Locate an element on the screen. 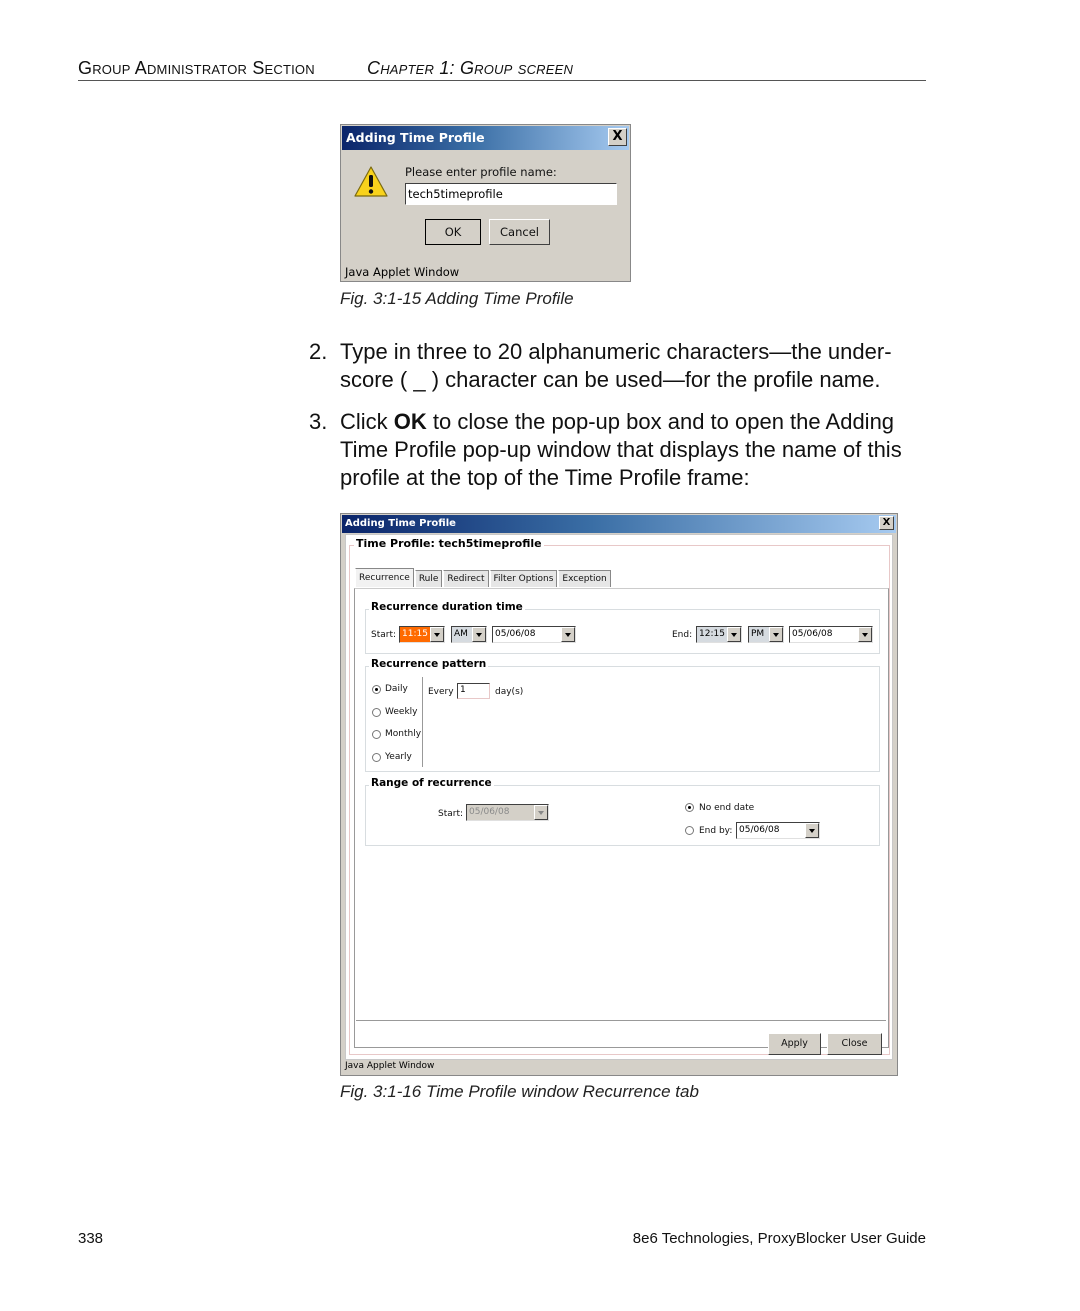 This screenshot has width=1080, height=1311. end-ampm-value: PM is located at coordinates (758, 634).